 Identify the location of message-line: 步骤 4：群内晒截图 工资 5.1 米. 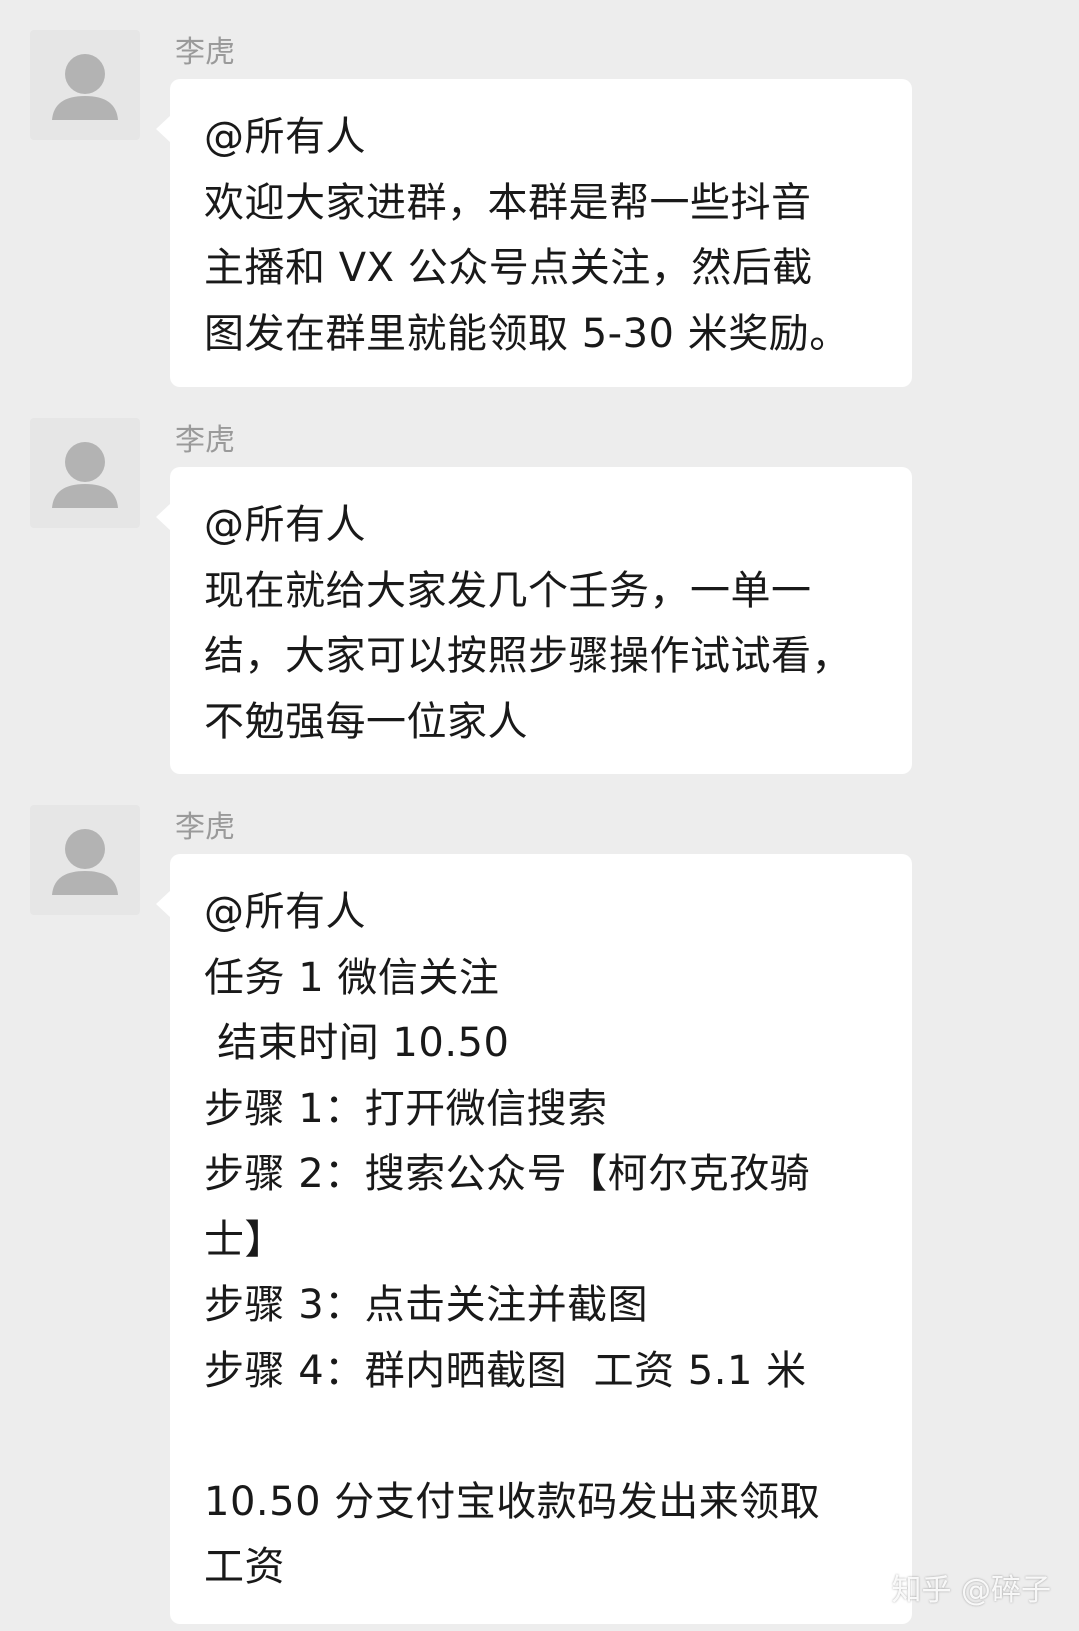
(505, 1370).